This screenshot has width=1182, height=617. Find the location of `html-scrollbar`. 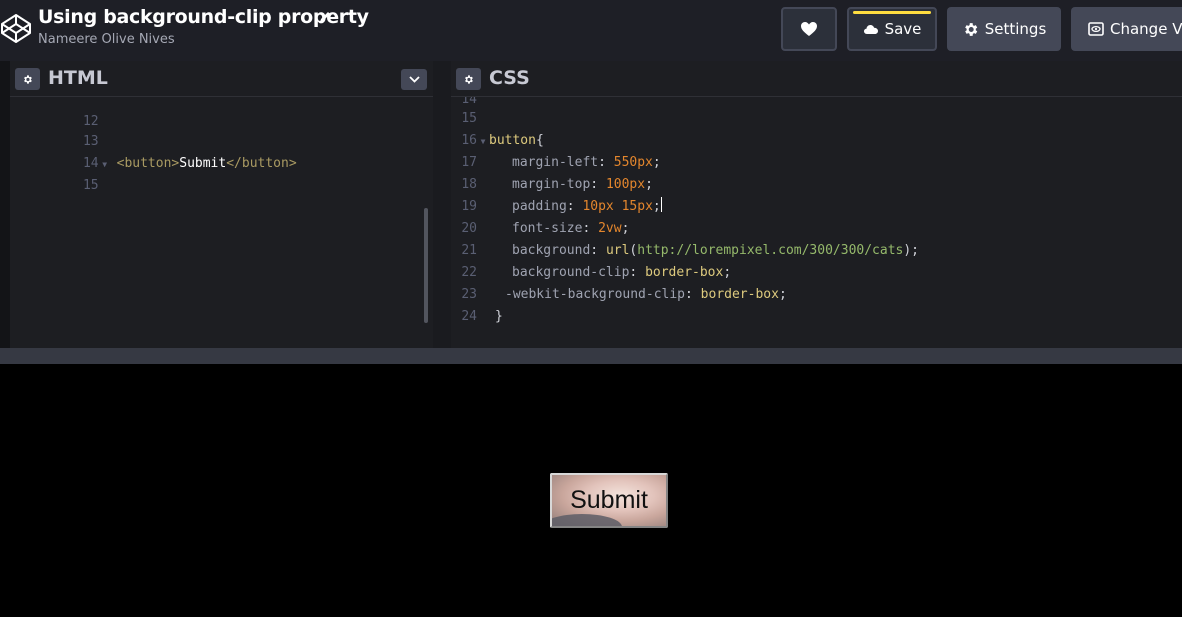

html-scrollbar is located at coordinates (426, 265).